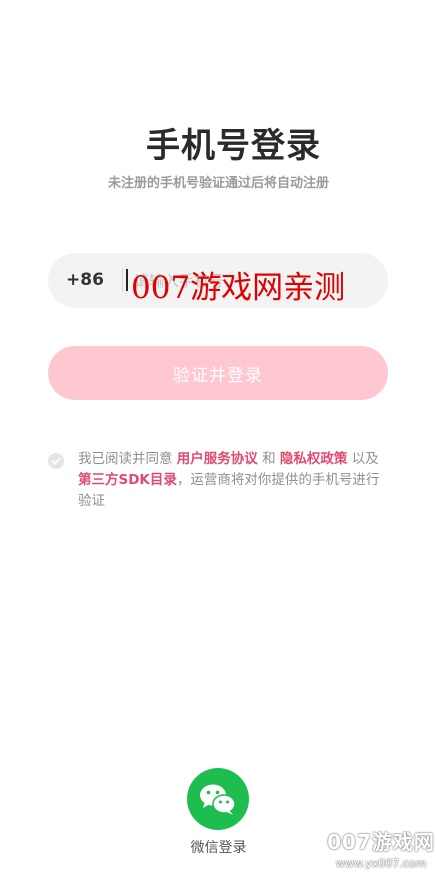 This screenshot has height=872, width=437. I want to click on corner-watermark: 007游戏网 www.yx007.com, so click(381, 848).